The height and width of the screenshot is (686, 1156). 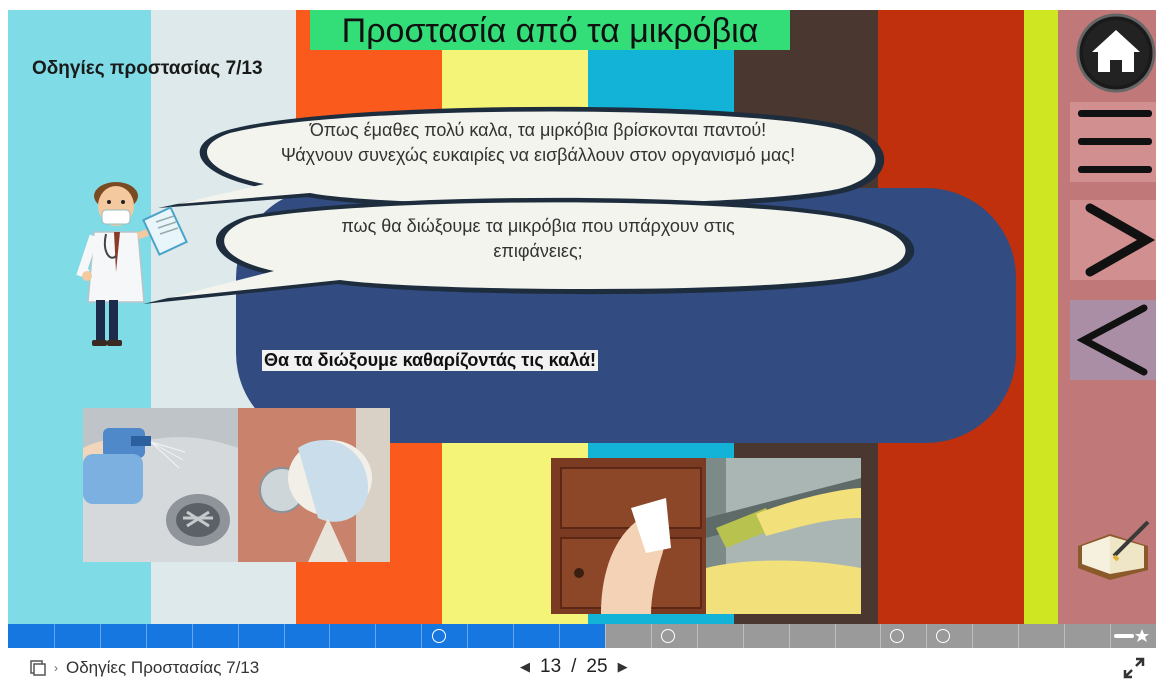 I want to click on next-page-arrow-icon: ▶, so click(x=623, y=667).